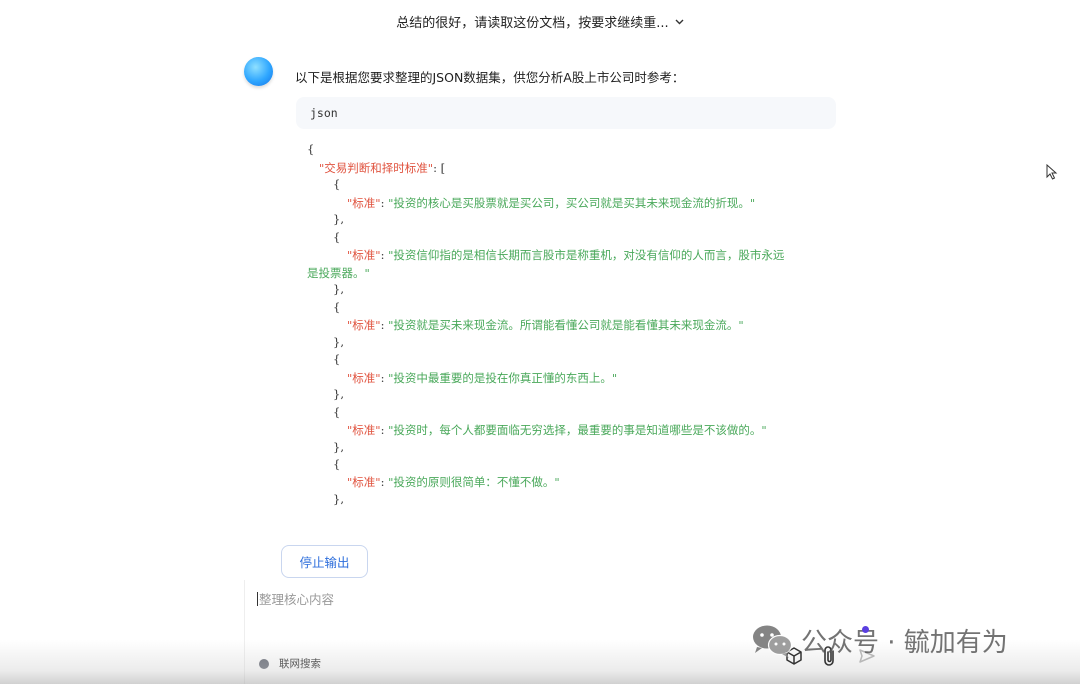 This screenshot has width=1080, height=684. What do you see at coordinates (257, 599) in the screenshot?
I see `text-caret` at bounding box center [257, 599].